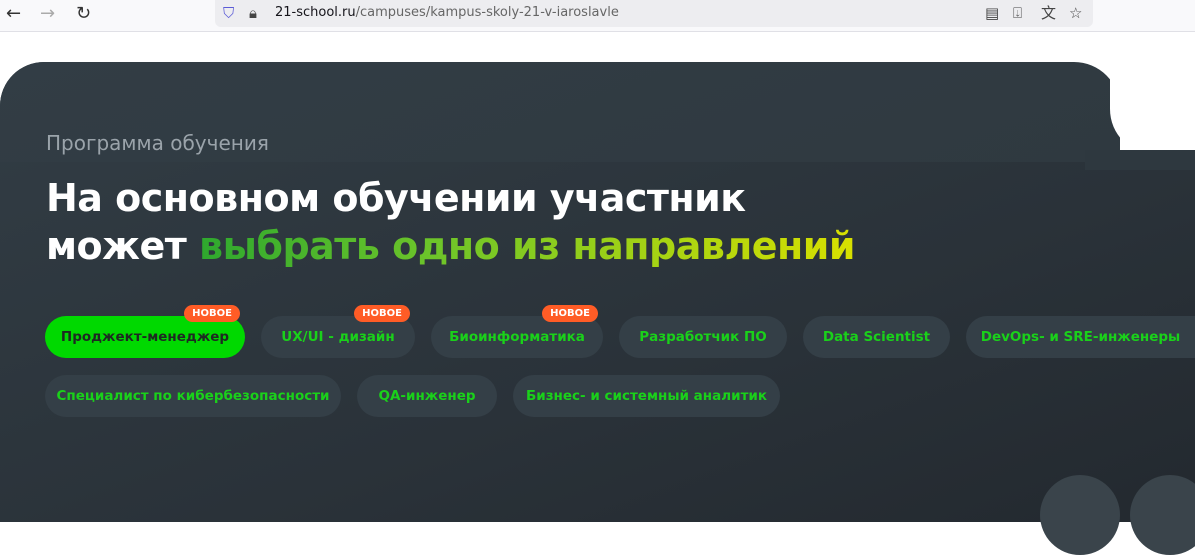 The height and width of the screenshot is (555, 1195). Describe the element at coordinates (527, 246) in the screenshot. I see `title-highlight: выбрать одно из направлений` at that location.